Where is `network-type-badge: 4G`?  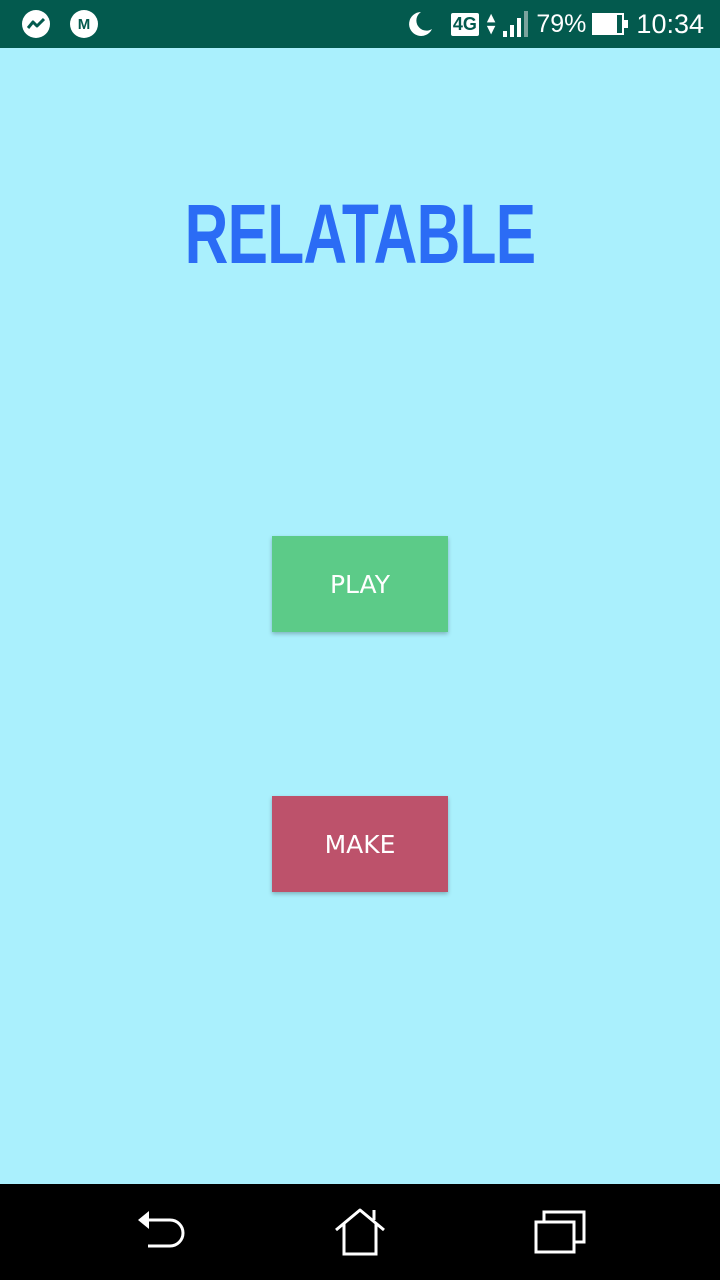
network-type-badge: 4G is located at coordinates (464, 24).